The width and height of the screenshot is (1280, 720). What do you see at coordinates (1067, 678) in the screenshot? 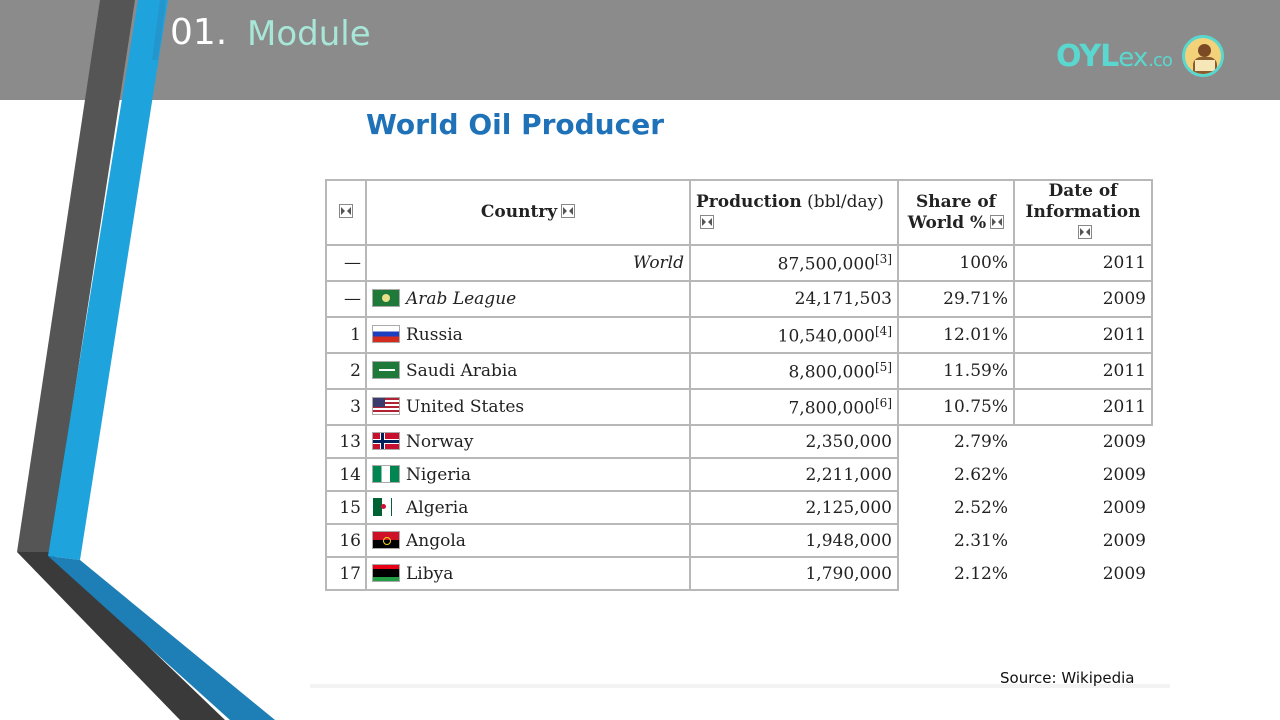
I see `source-note: Source: Wikipedia` at bounding box center [1067, 678].